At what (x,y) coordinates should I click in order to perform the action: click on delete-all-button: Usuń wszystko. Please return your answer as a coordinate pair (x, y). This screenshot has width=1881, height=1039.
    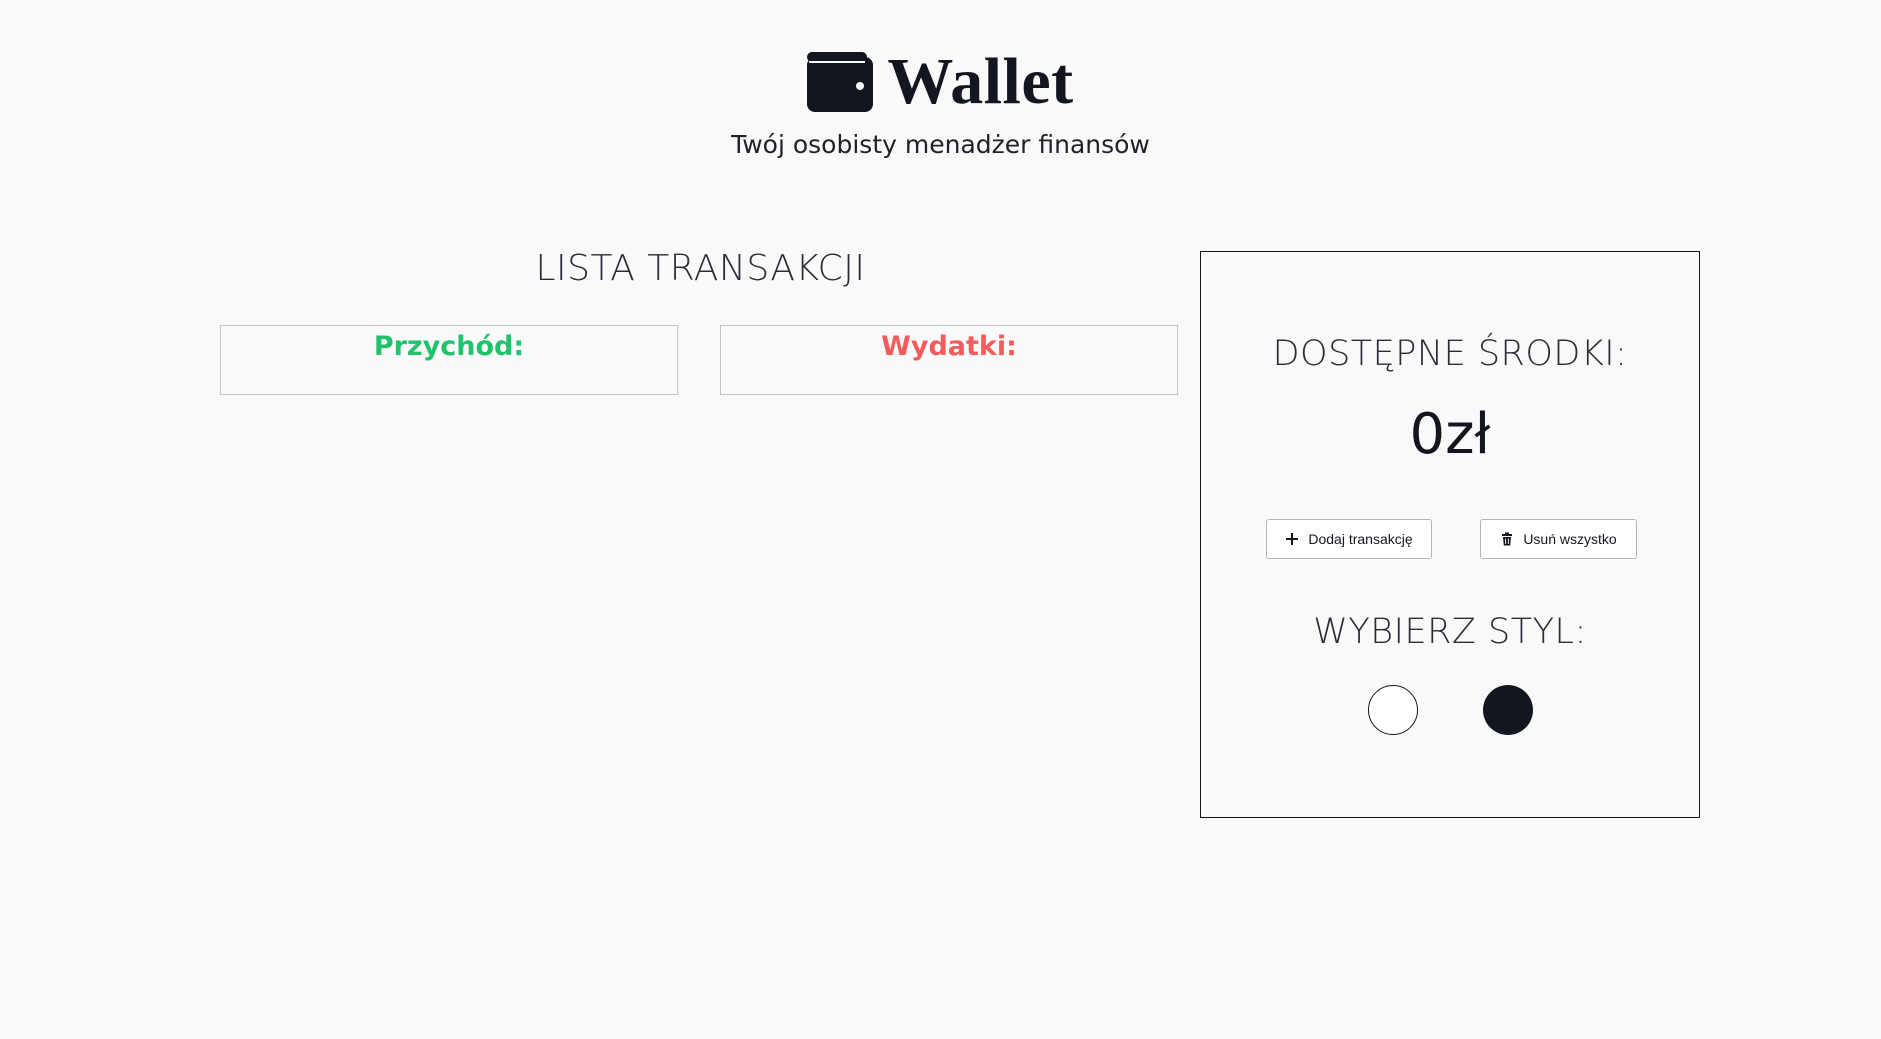
    Looking at the image, I should click on (1558, 539).